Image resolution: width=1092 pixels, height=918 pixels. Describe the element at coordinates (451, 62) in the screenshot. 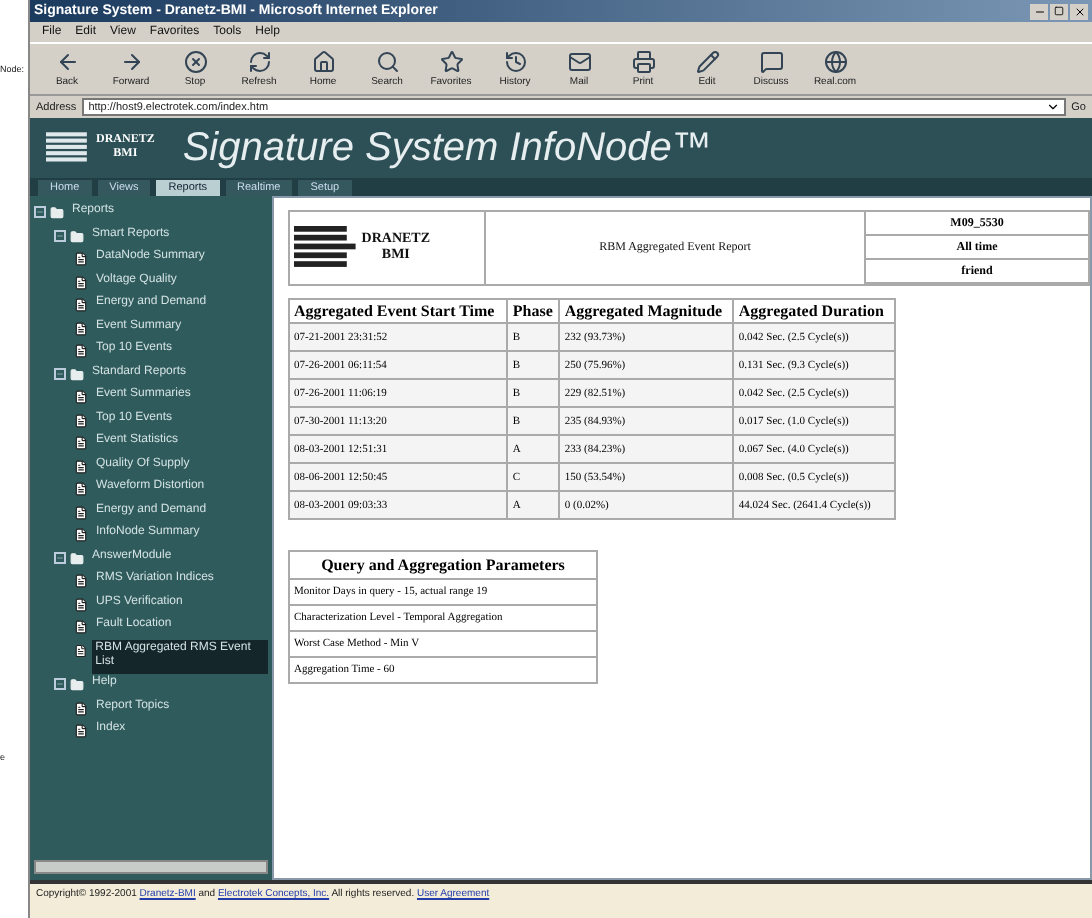

I see `star-icon` at that location.